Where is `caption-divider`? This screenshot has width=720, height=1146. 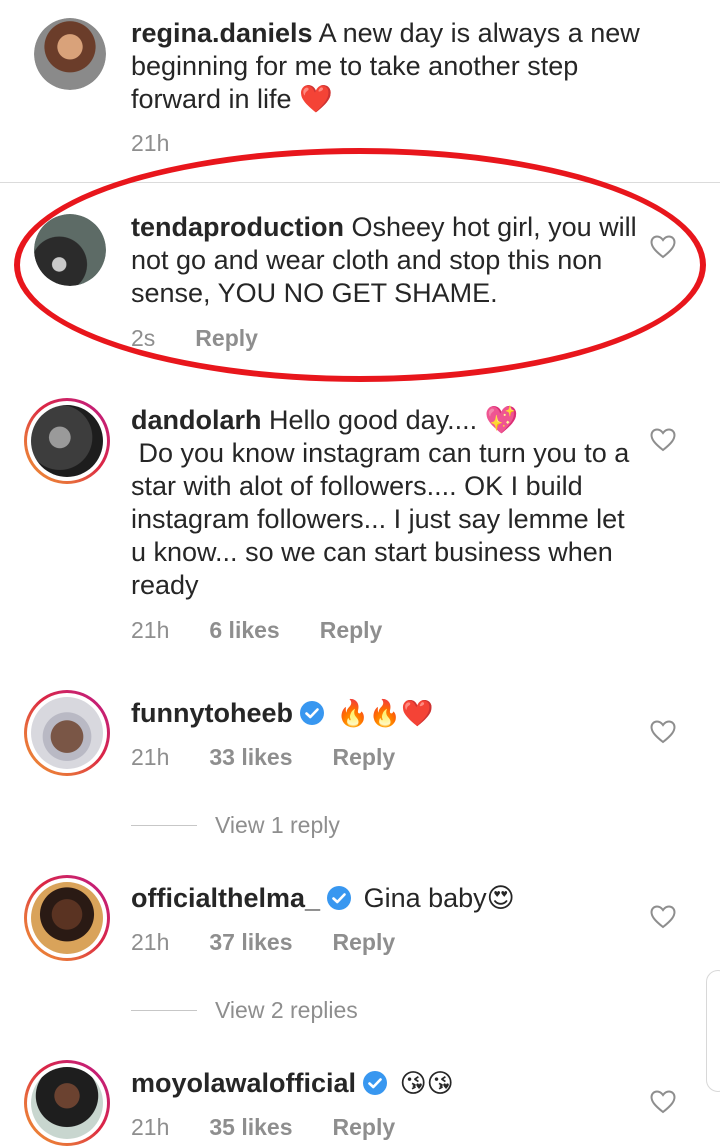 caption-divider is located at coordinates (360, 182).